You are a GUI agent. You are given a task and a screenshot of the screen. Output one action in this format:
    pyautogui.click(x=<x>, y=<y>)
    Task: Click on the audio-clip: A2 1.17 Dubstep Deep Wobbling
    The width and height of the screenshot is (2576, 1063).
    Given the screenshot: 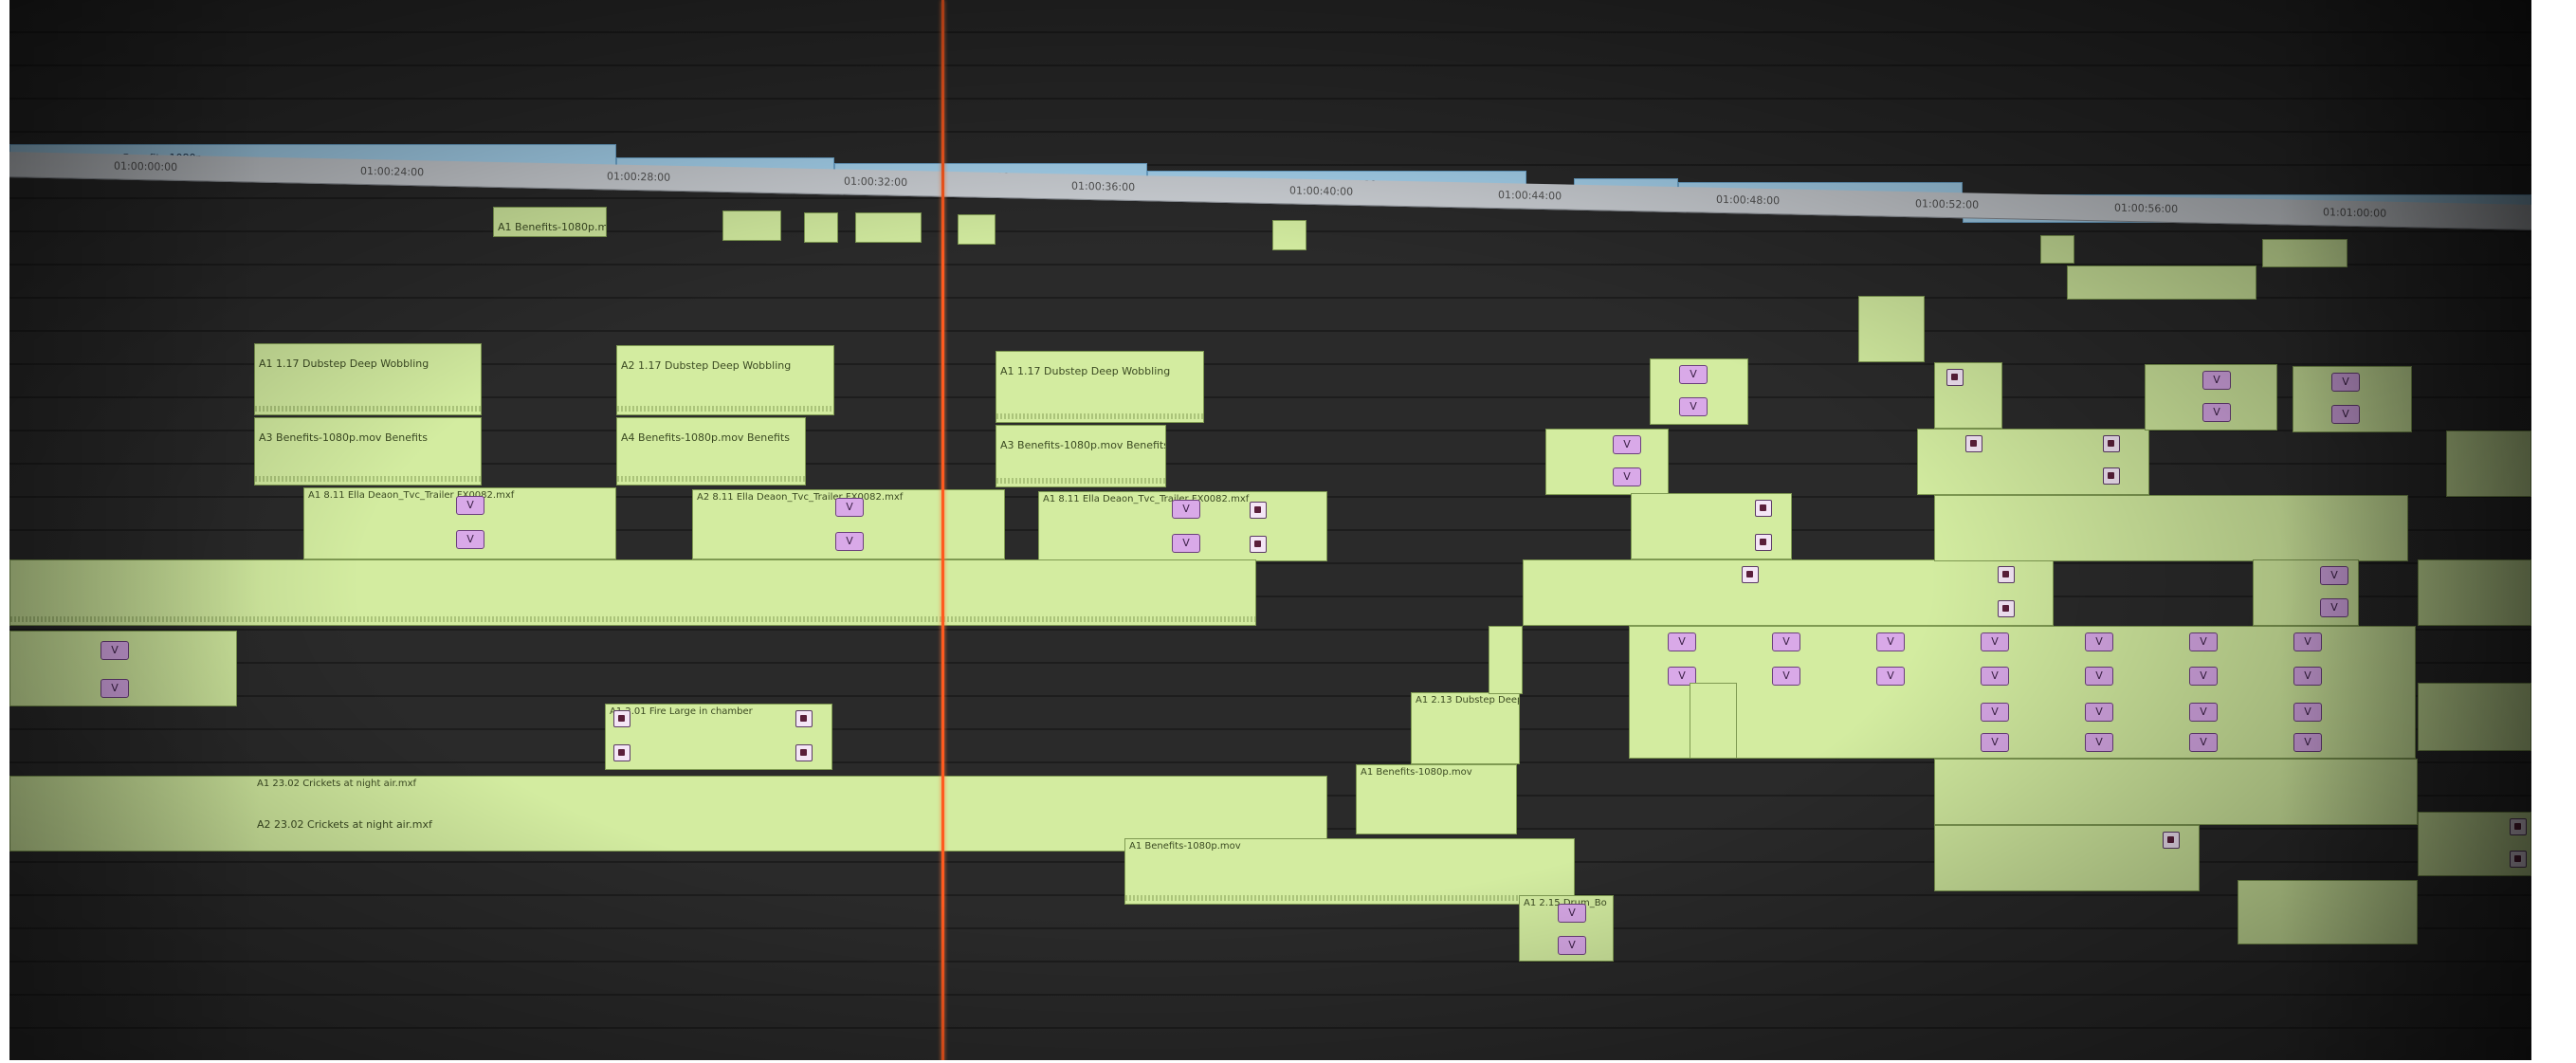 What is the action you would take?
    pyautogui.click(x=725, y=380)
    